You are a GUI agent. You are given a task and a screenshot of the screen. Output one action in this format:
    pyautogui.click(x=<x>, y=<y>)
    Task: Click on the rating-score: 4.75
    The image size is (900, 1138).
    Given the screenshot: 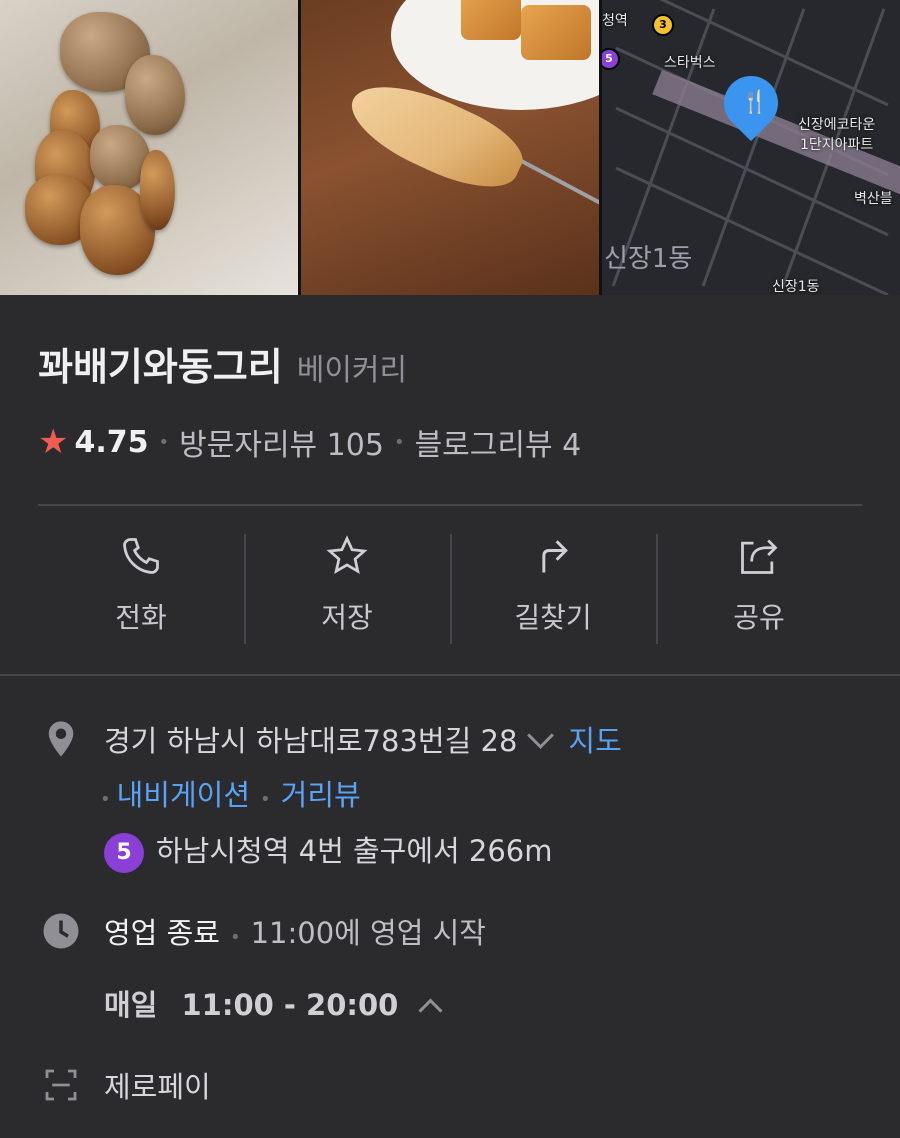 What is the action you would take?
    pyautogui.click(x=111, y=442)
    